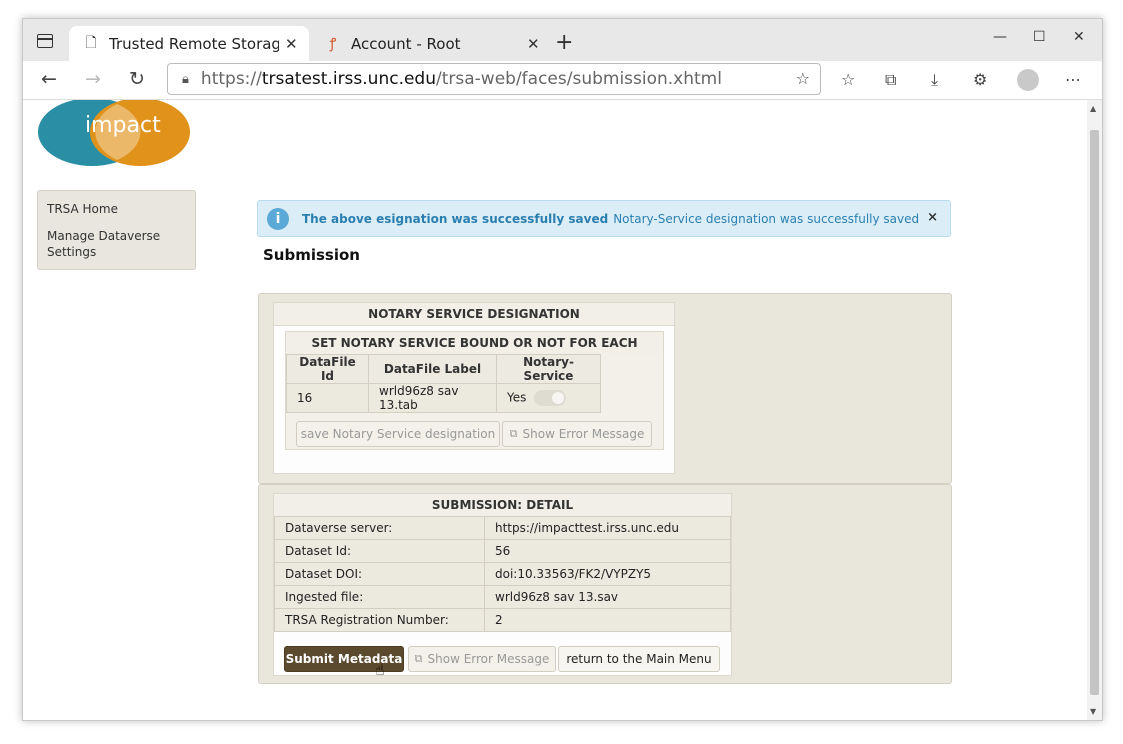 The image size is (1123, 744). Describe the element at coordinates (278, 218) in the screenshot. I see `info-icon: i` at that location.